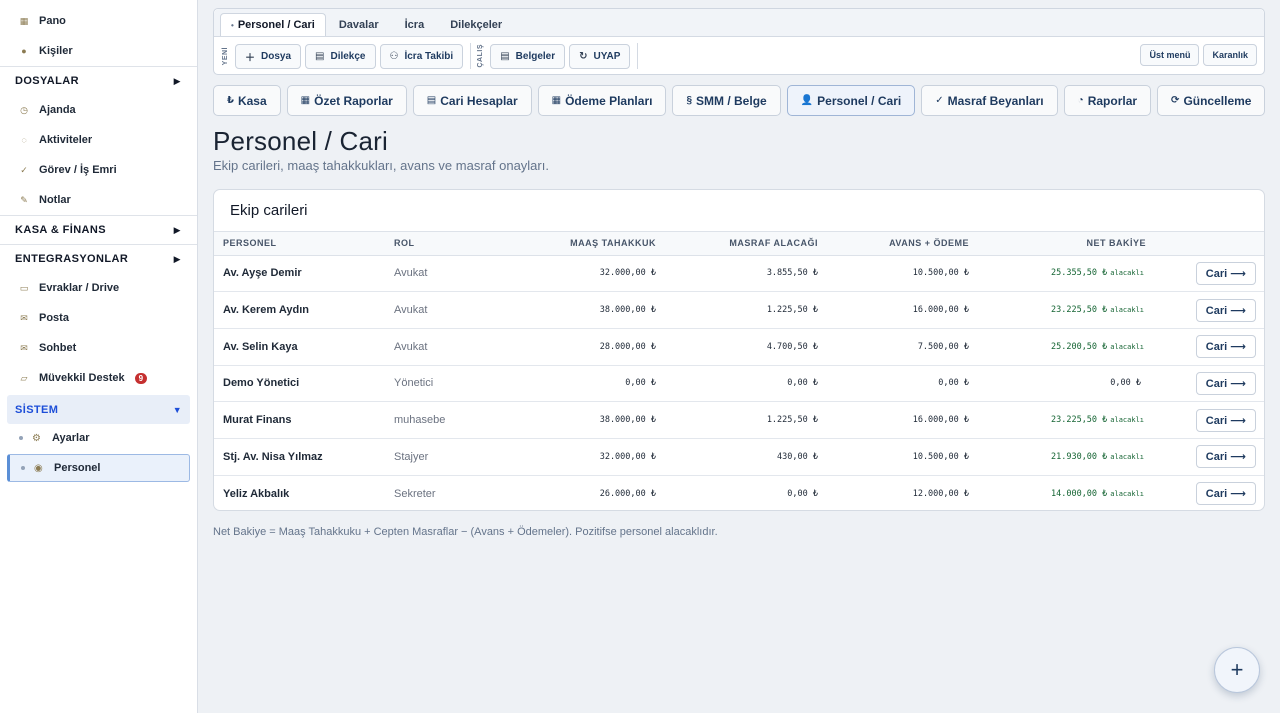 This screenshot has width=1280, height=713. What do you see at coordinates (1211, 100) in the screenshot?
I see `module-guncelleme-button: ⟳ Güncelleme` at bounding box center [1211, 100].